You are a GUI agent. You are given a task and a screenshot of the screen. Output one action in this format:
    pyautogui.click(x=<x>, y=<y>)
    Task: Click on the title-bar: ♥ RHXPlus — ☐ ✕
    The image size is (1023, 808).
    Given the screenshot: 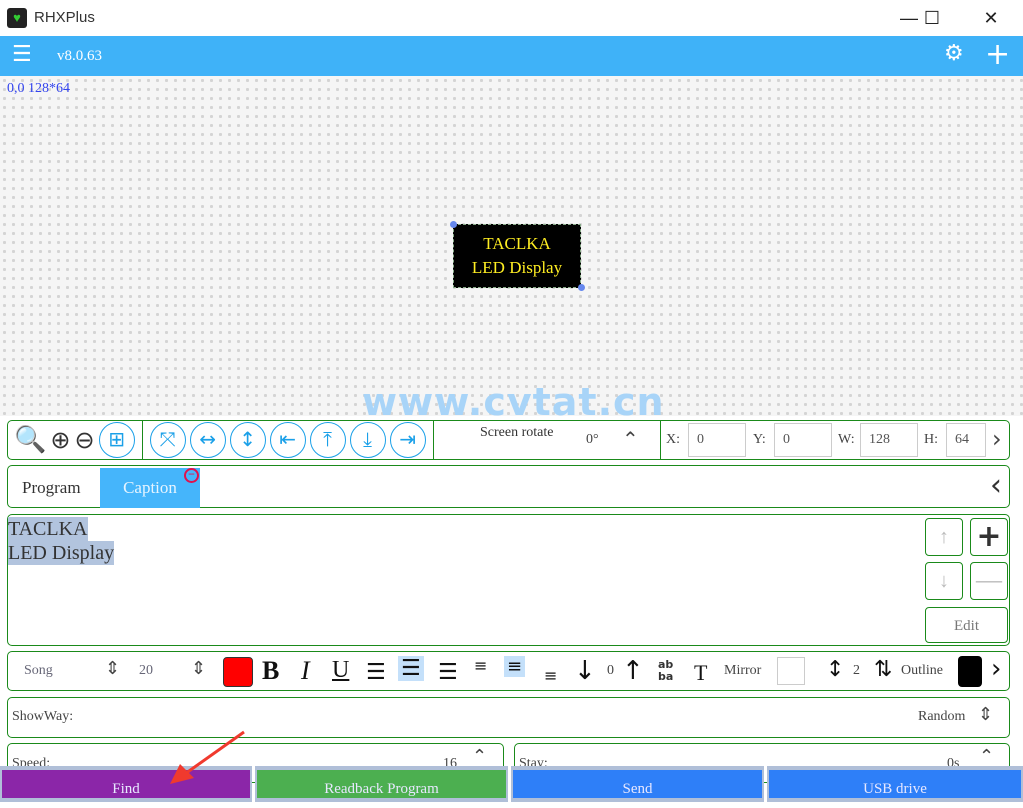 What is the action you would take?
    pyautogui.click(x=511, y=18)
    